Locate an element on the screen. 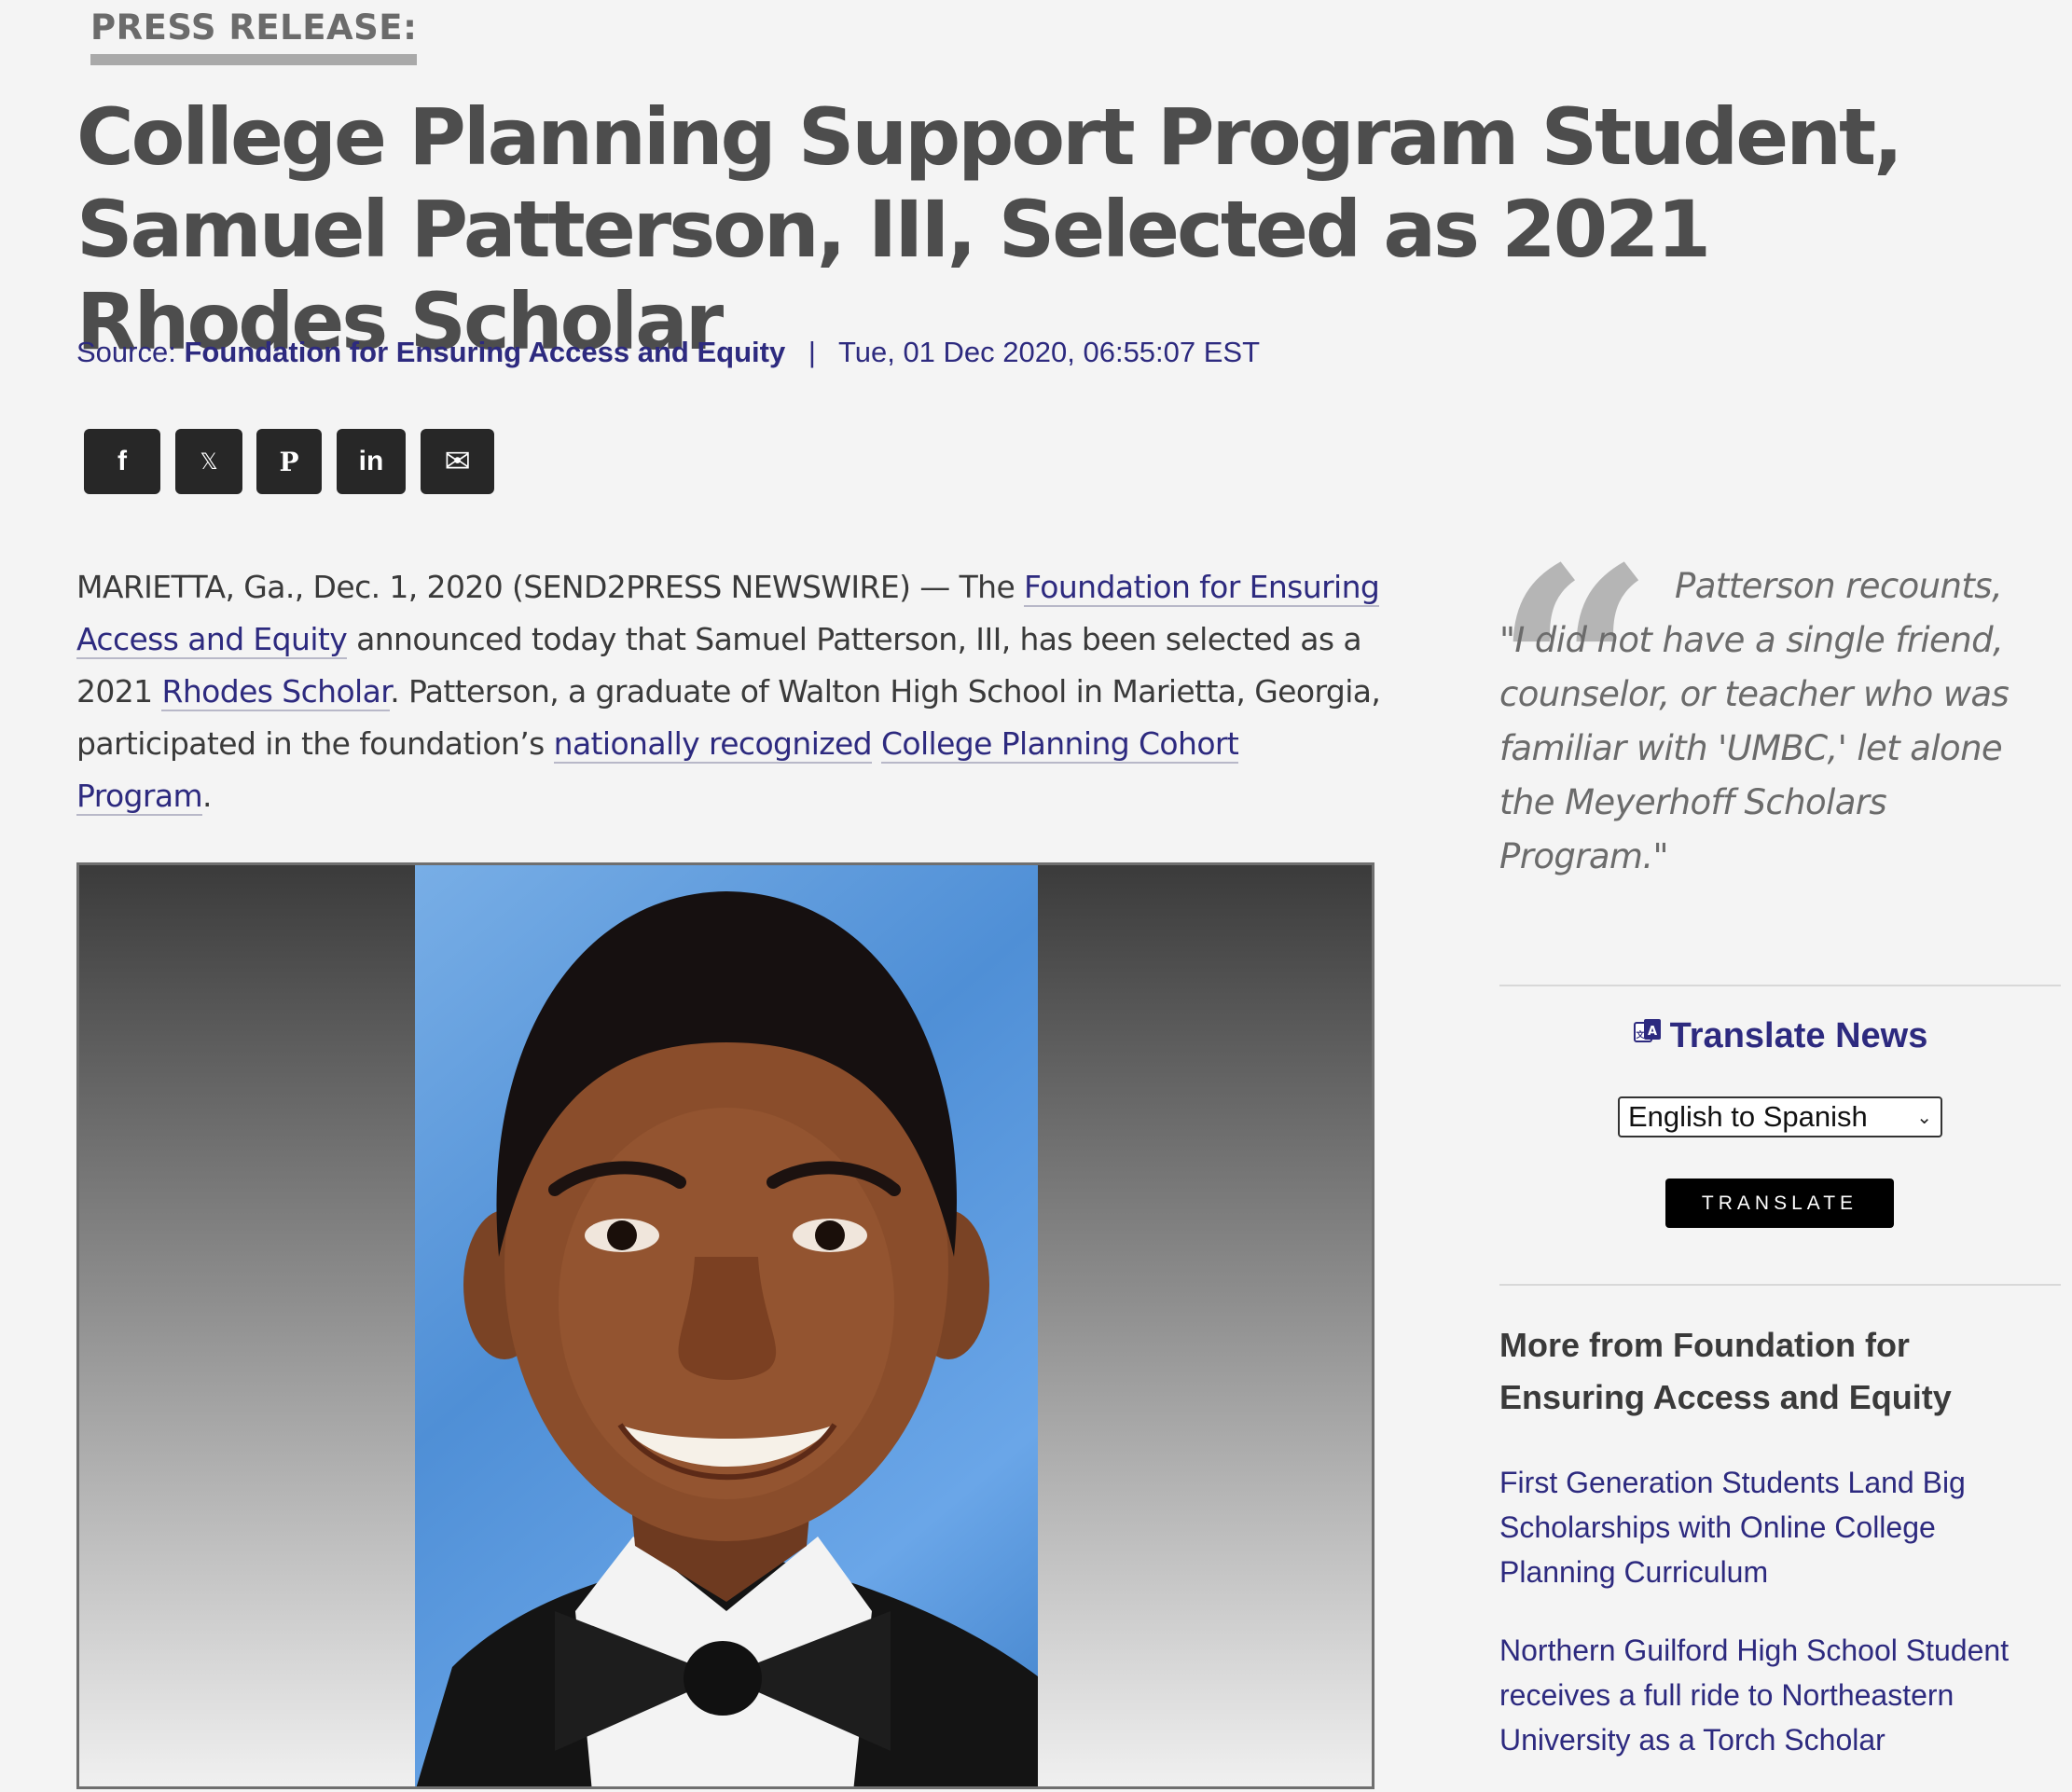 The height and width of the screenshot is (1792, 2072). share-x-button: 𝕏 is located at coordinates (208, 461).